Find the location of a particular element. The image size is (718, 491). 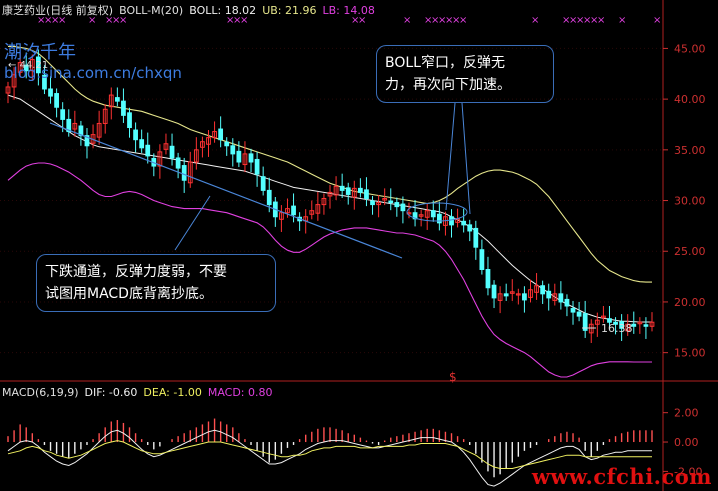

dif-value: DIF: -0.60 is located at coordinates (111, 392).